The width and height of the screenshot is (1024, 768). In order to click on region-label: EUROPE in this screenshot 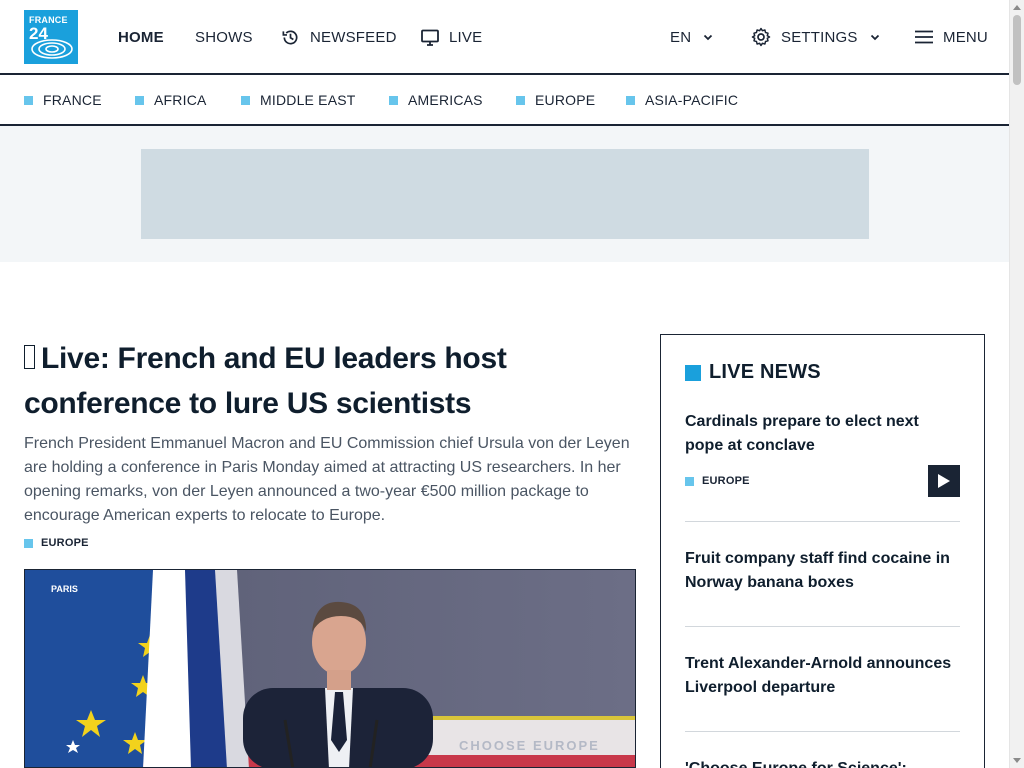, I will do `click(565, 100)`.